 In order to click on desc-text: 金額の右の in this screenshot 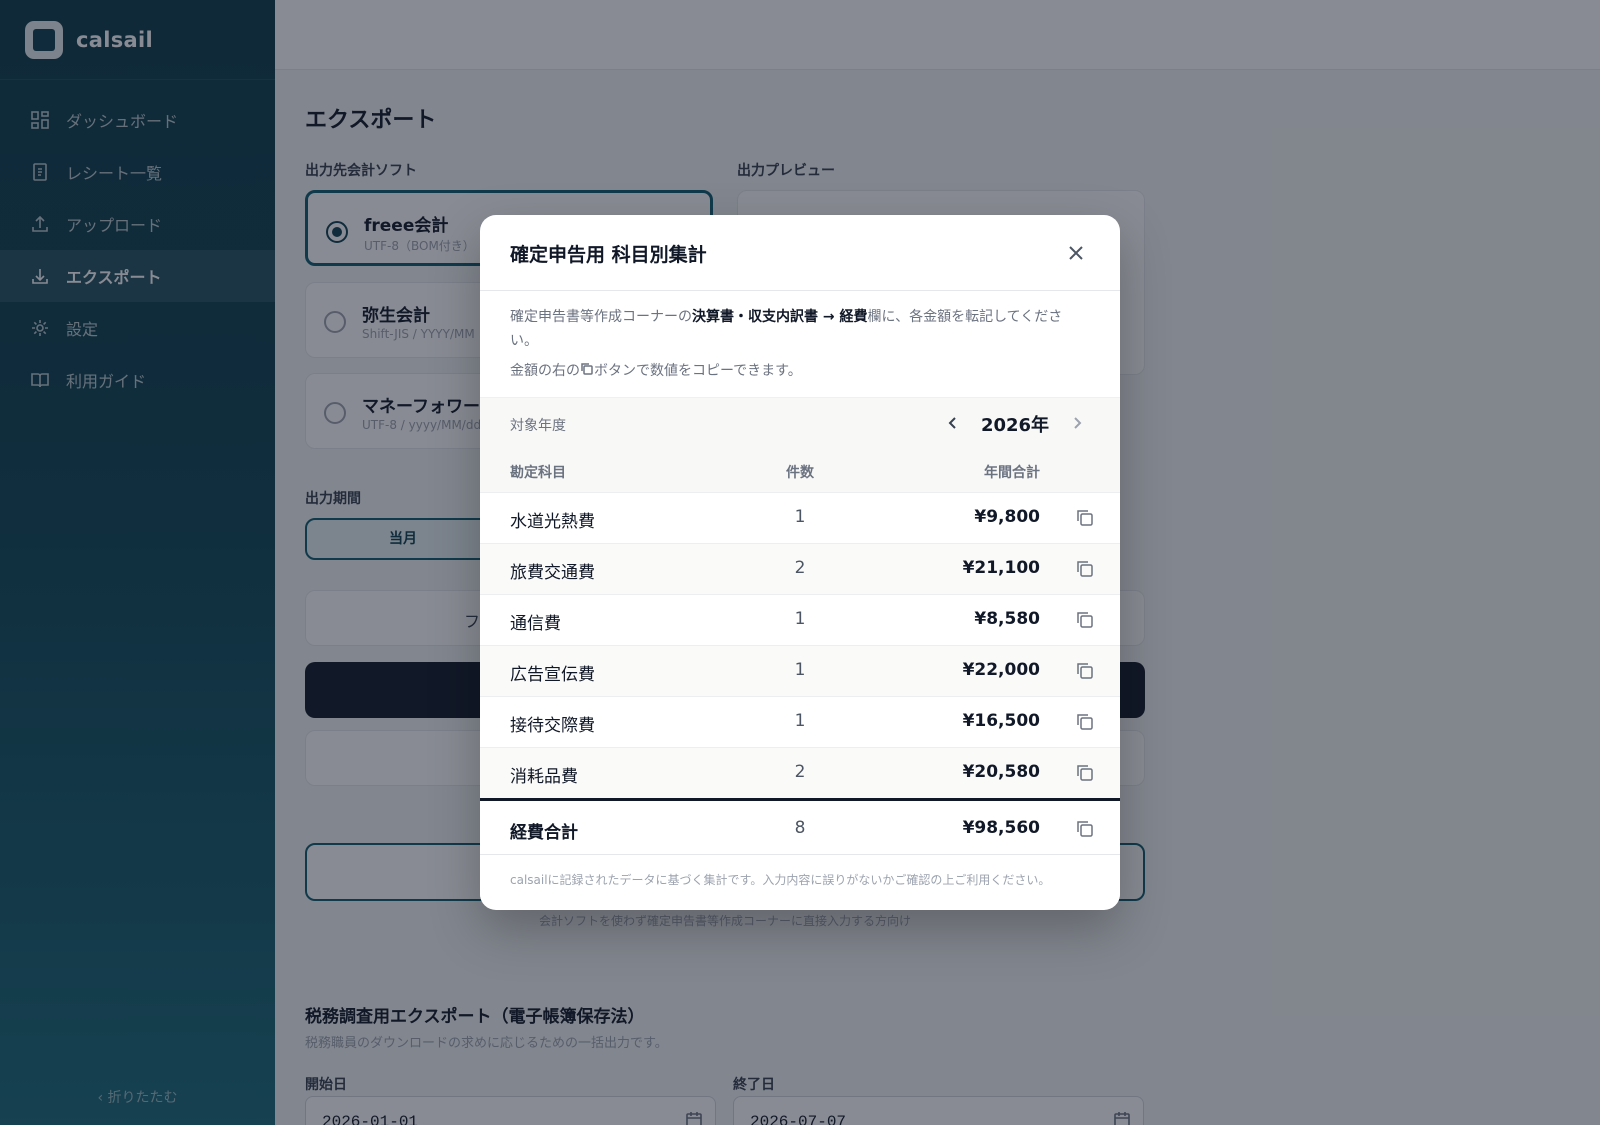, I will do `click(545, 371)`.